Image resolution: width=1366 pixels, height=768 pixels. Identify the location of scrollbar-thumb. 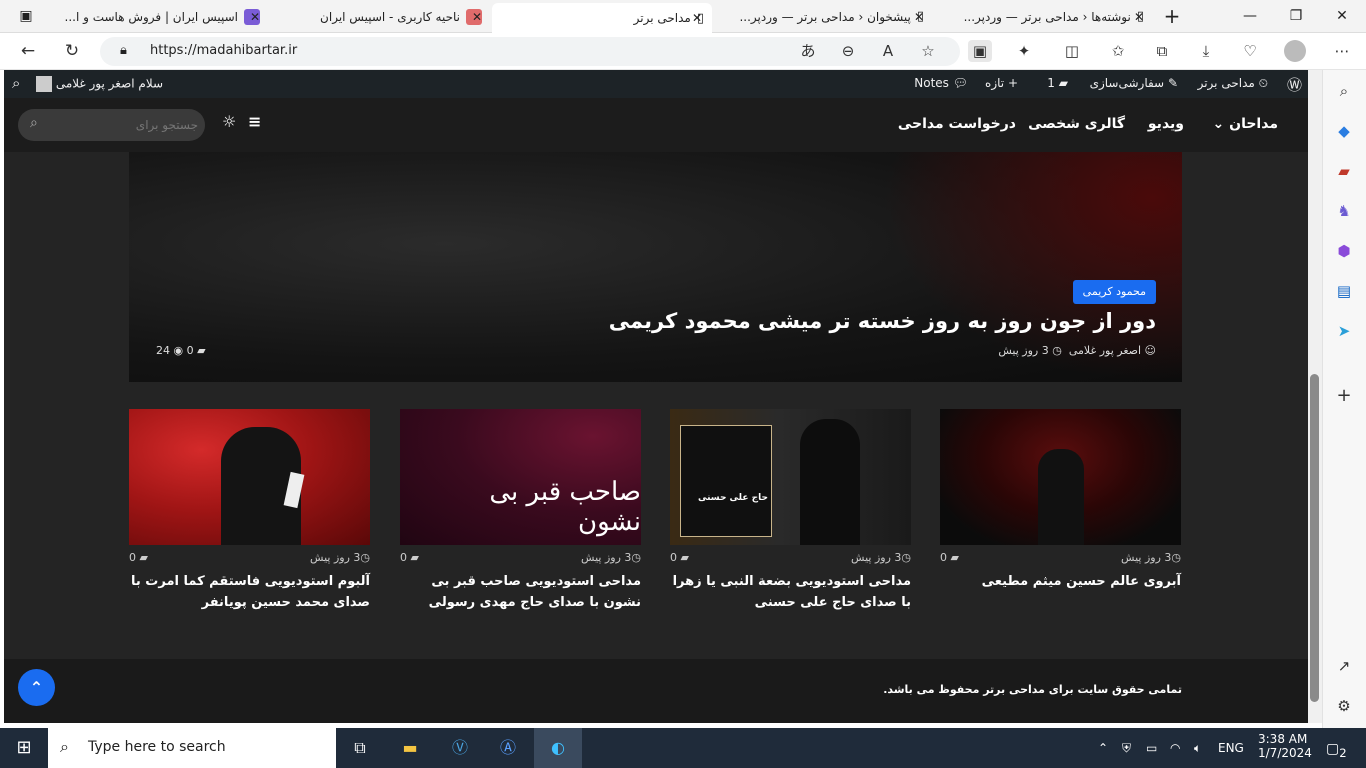
(1314, 538).